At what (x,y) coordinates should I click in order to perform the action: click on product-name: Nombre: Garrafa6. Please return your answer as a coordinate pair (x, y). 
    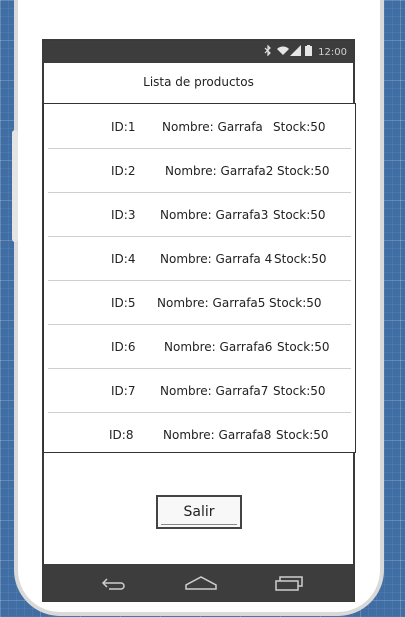
    Looking at the image, I should click on (218, 347).